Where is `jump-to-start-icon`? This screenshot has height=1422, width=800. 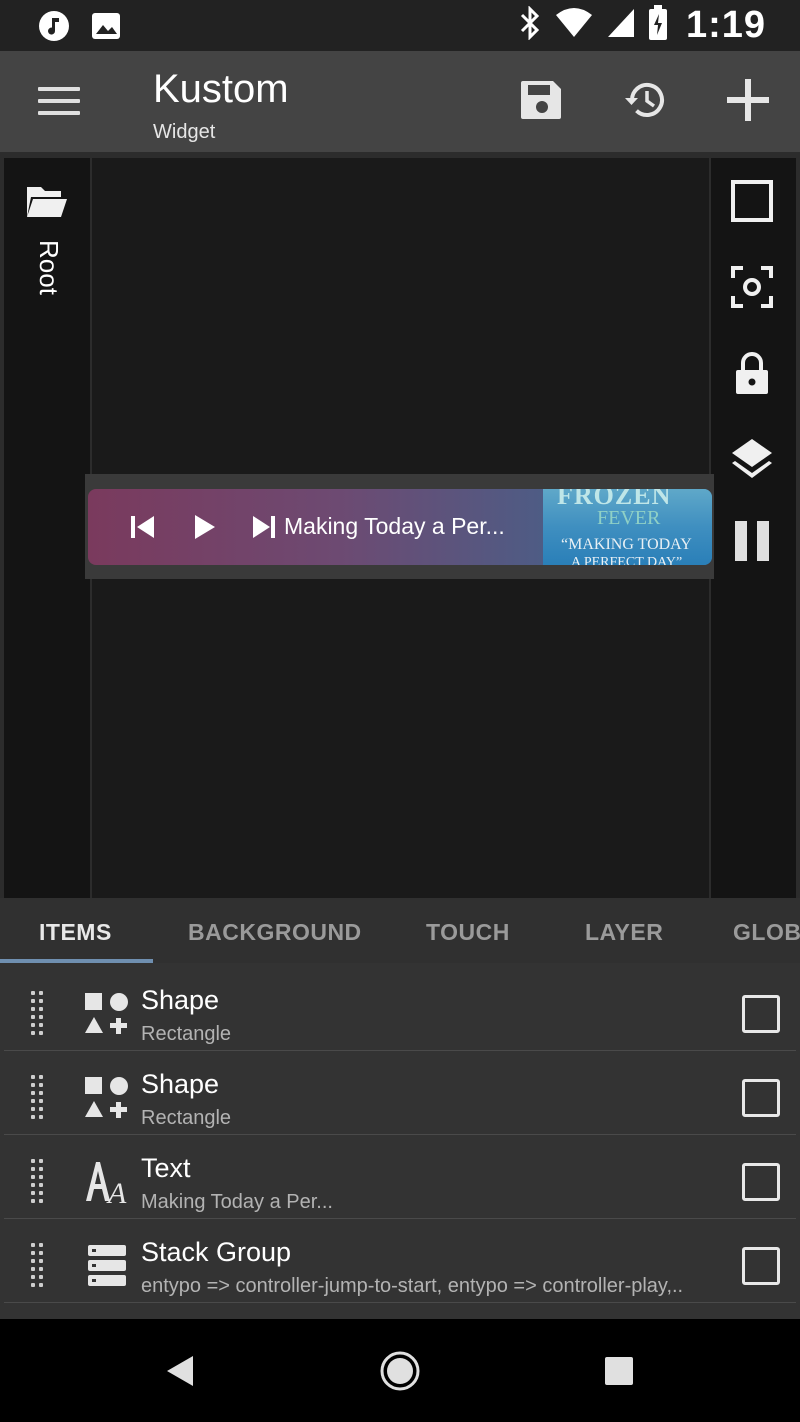 jump-to-start-icon is located at coordinates (143, 527).